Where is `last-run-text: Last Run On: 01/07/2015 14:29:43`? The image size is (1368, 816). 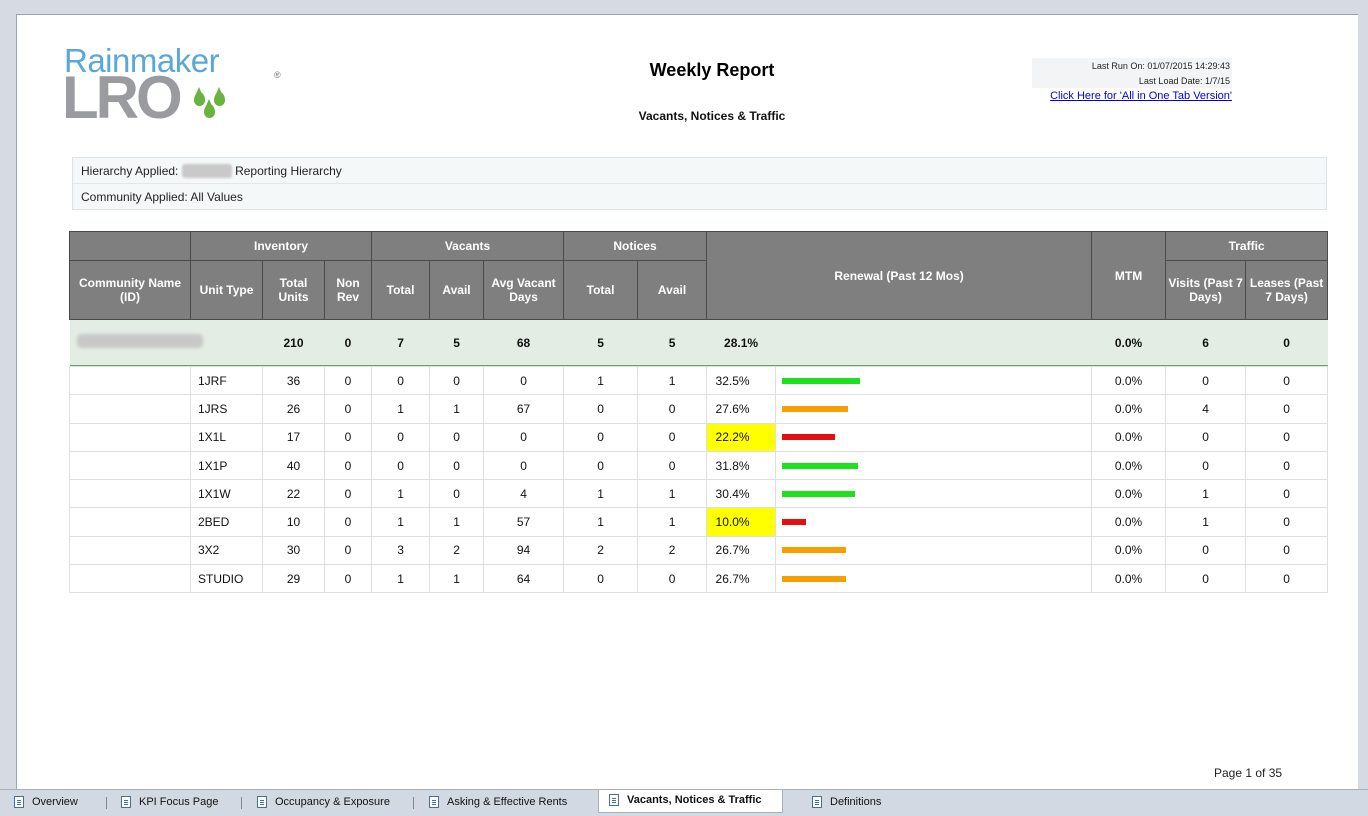
last-run-text: Last Run On: 01/07/2015 14:29:43 is located at coordinates (1160, 66).